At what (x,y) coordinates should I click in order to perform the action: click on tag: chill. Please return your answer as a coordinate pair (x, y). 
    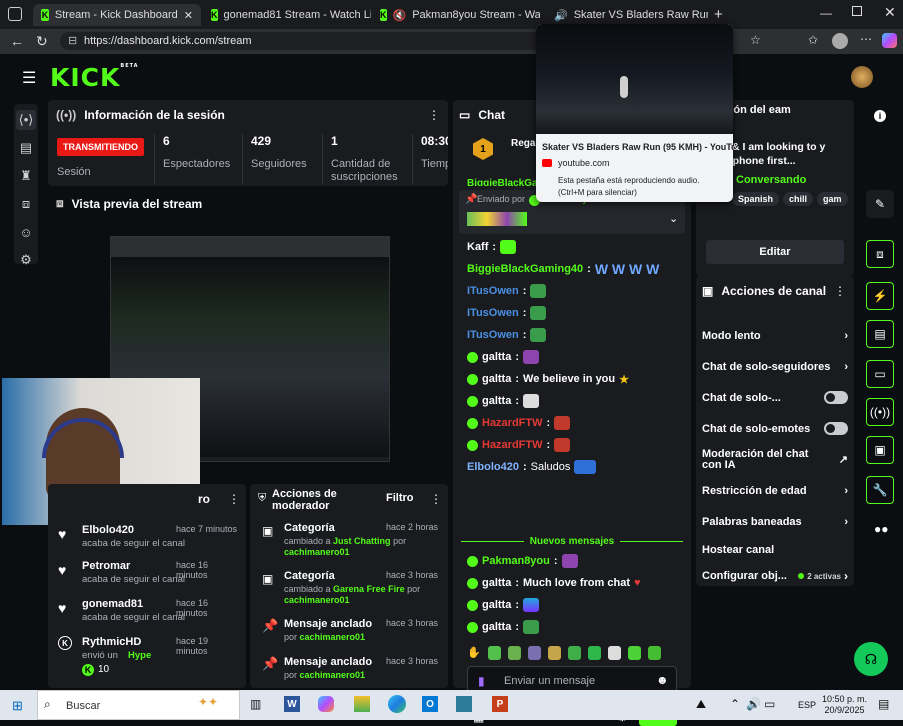
    Looking at the image, I should click on (798, 199).